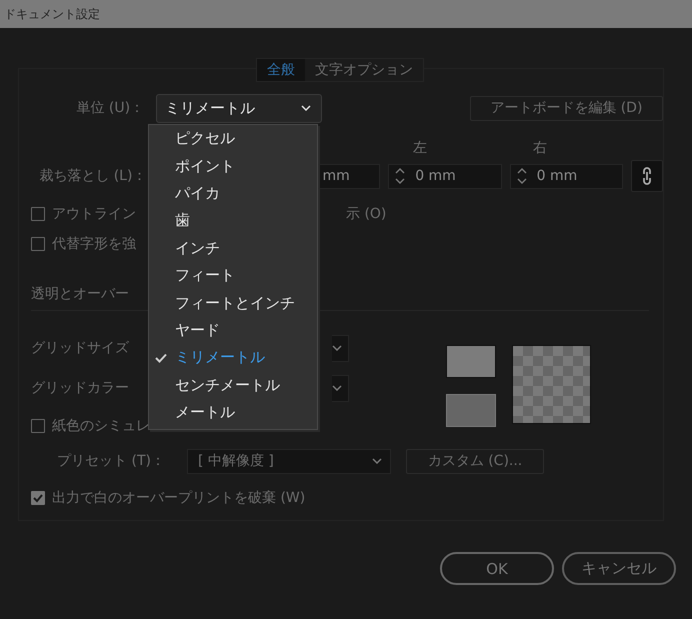 The height and width of the screenshot is (619, 692). Describe the element at coordinates (239, 108) in the screenshot. I see `units-dropdown: ミリメートル` at that location.